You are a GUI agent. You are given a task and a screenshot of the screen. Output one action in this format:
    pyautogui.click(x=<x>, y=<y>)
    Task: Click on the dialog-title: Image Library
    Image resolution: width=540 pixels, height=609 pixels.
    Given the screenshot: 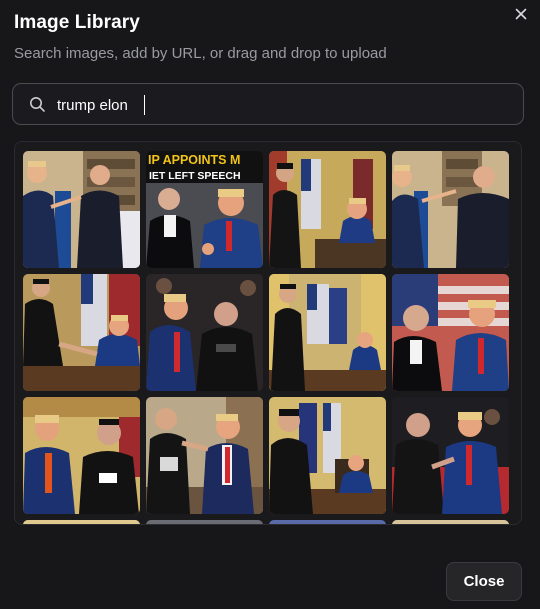 What is the action you would take?
    pyautogui.click(x=77, y=22)
    